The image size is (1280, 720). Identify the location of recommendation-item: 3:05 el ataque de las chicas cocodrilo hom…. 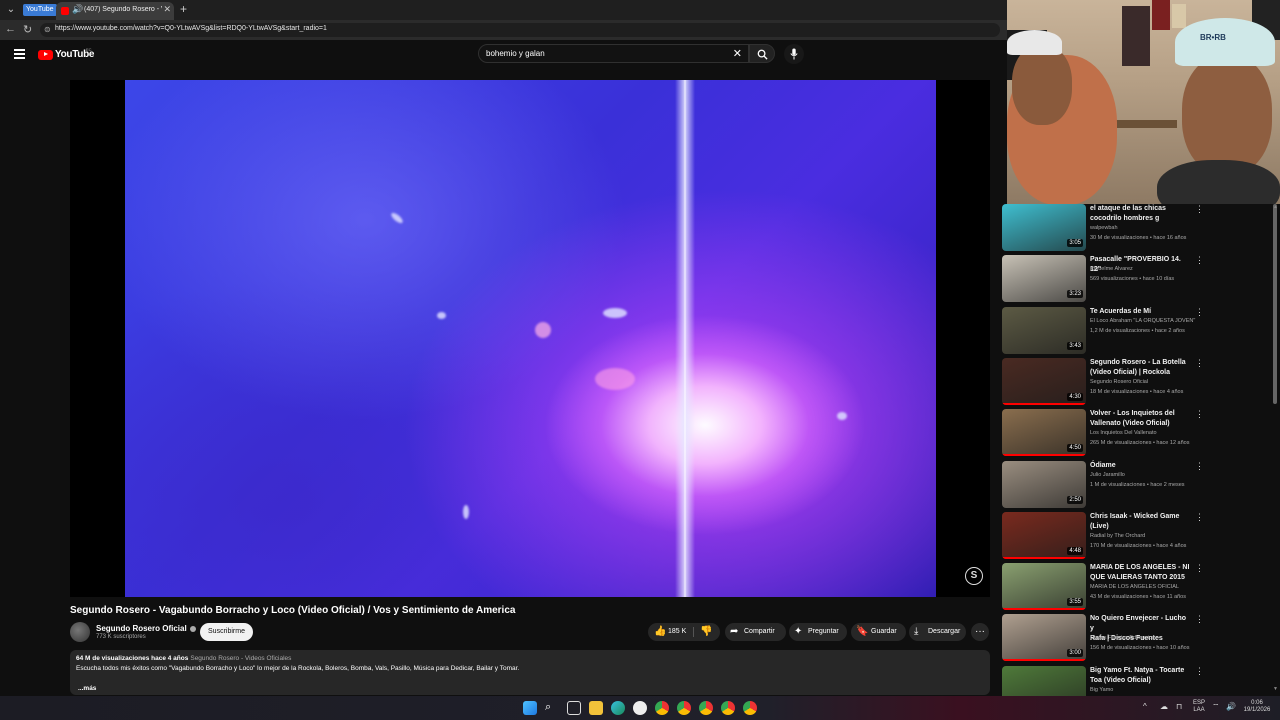
(1137, 228).